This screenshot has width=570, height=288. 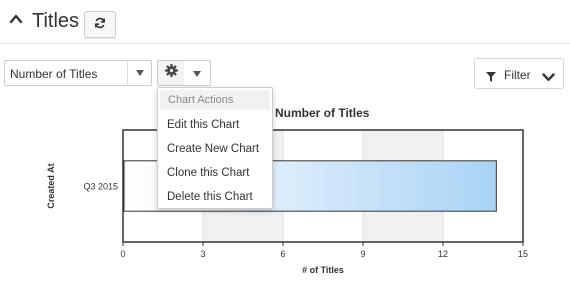 I want to click on menu-item-delete-chart: Delete this Chart, so click(x=210, y=197).